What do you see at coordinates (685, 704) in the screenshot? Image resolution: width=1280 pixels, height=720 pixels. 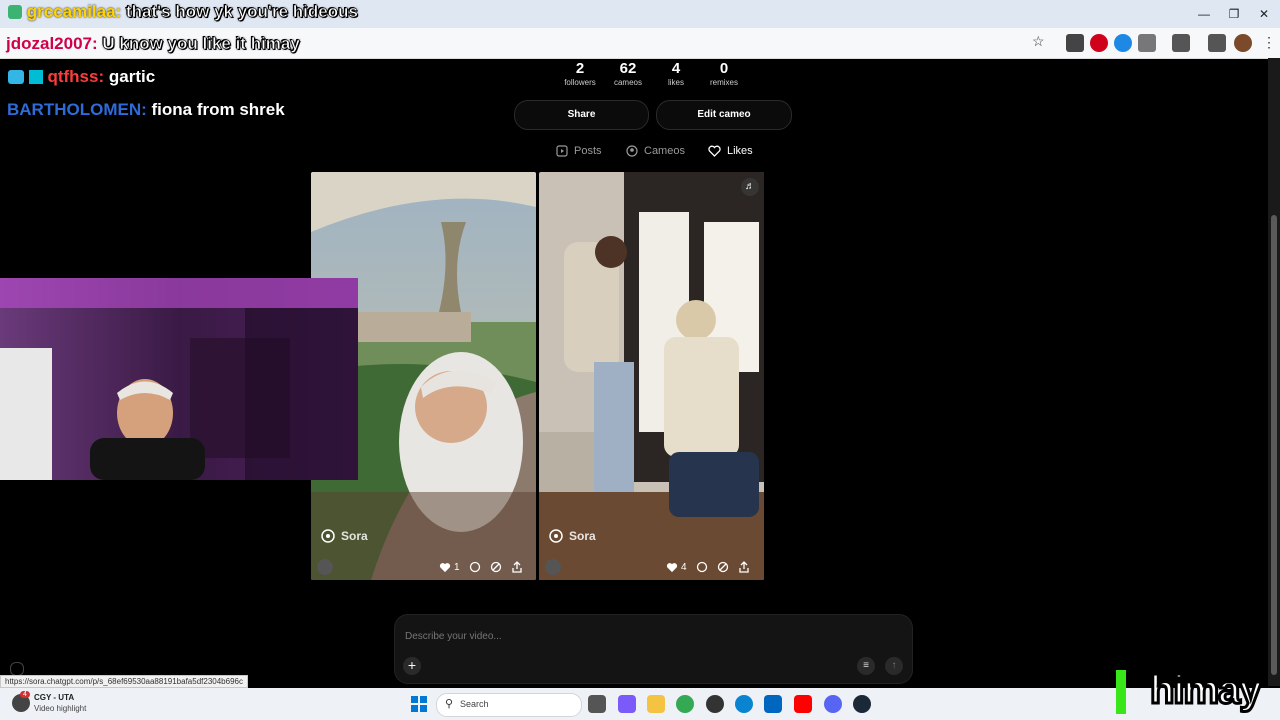 I see `chrome-icon` at bounding box center [685, 704].